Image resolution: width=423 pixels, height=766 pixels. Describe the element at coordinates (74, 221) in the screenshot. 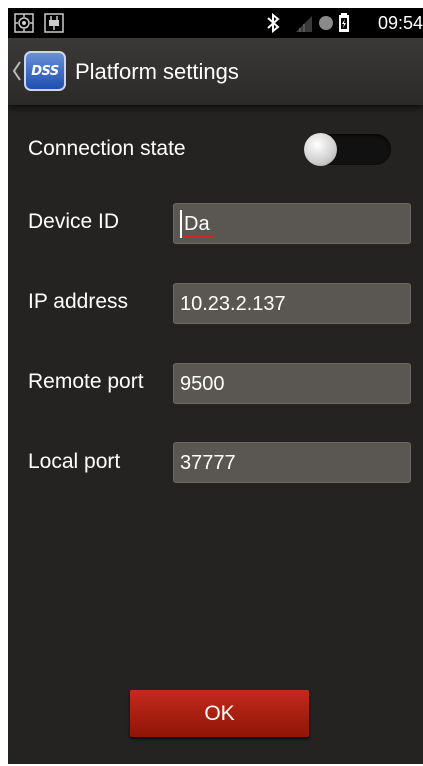

I see `device-id-label: Device ID` at that location.